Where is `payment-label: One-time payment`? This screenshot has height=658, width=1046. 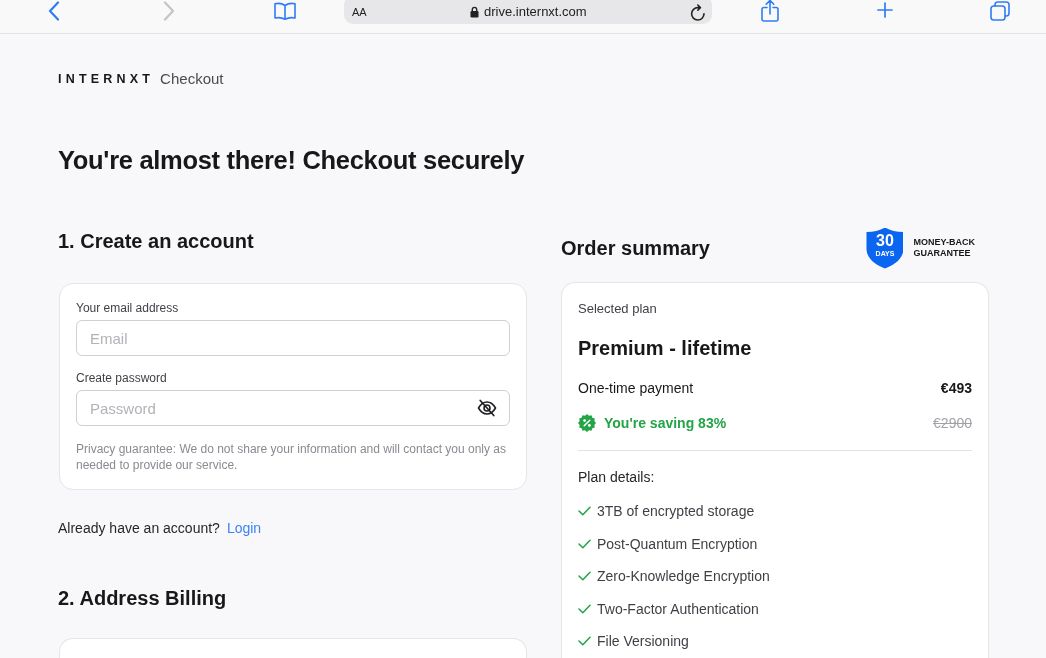 payment-label: One-time payment is located at coordinates (636, 388).